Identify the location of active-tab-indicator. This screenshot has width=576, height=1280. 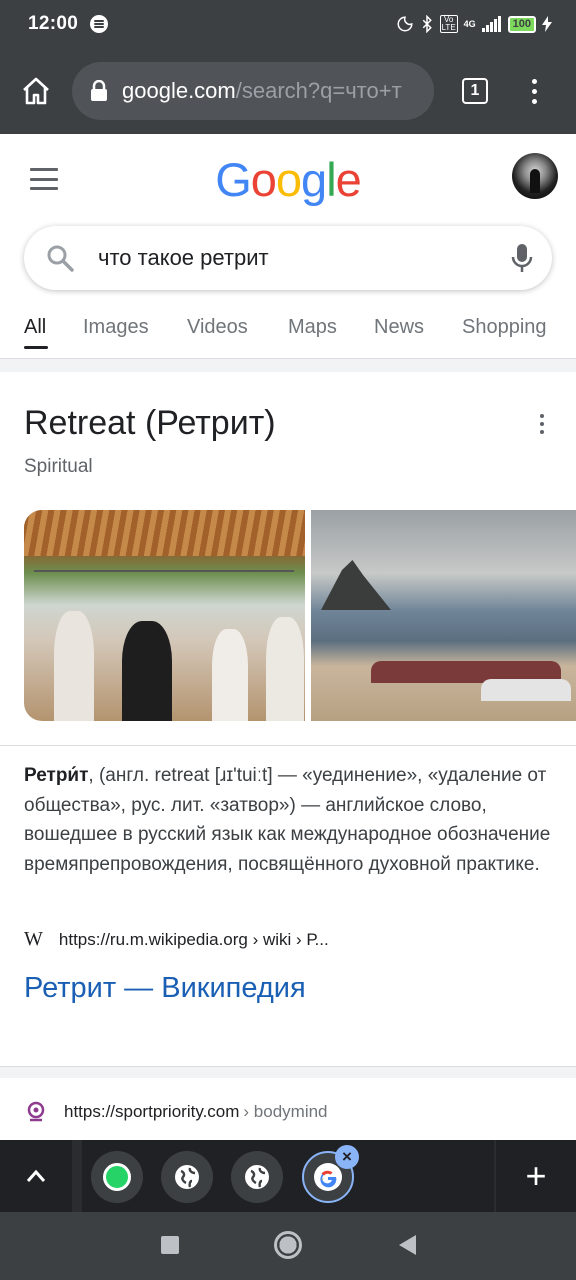
(36, 347).